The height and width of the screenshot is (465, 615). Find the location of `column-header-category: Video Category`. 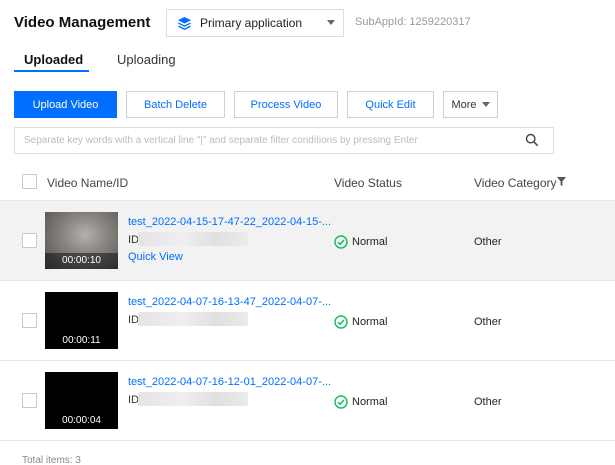

column-header-category: Video Category is located at coordinates (515, 183).